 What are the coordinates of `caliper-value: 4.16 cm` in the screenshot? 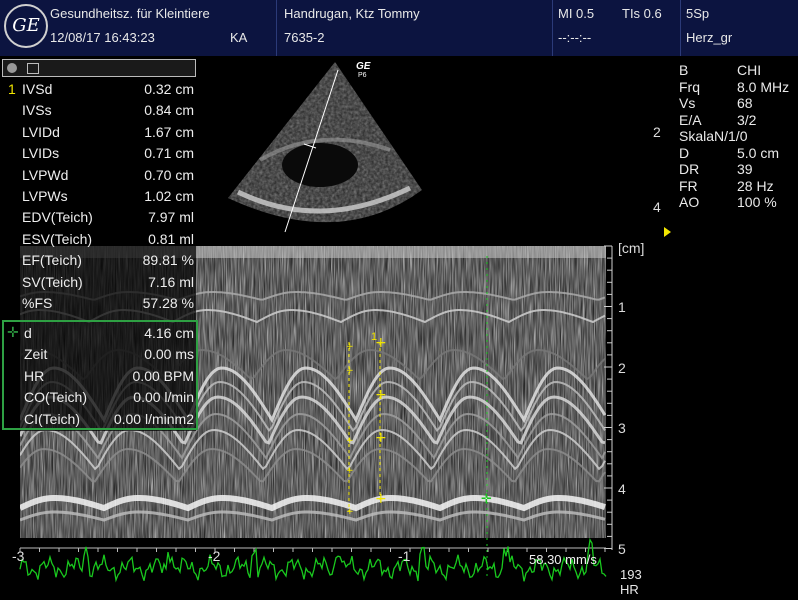 It's located at (169, 333).